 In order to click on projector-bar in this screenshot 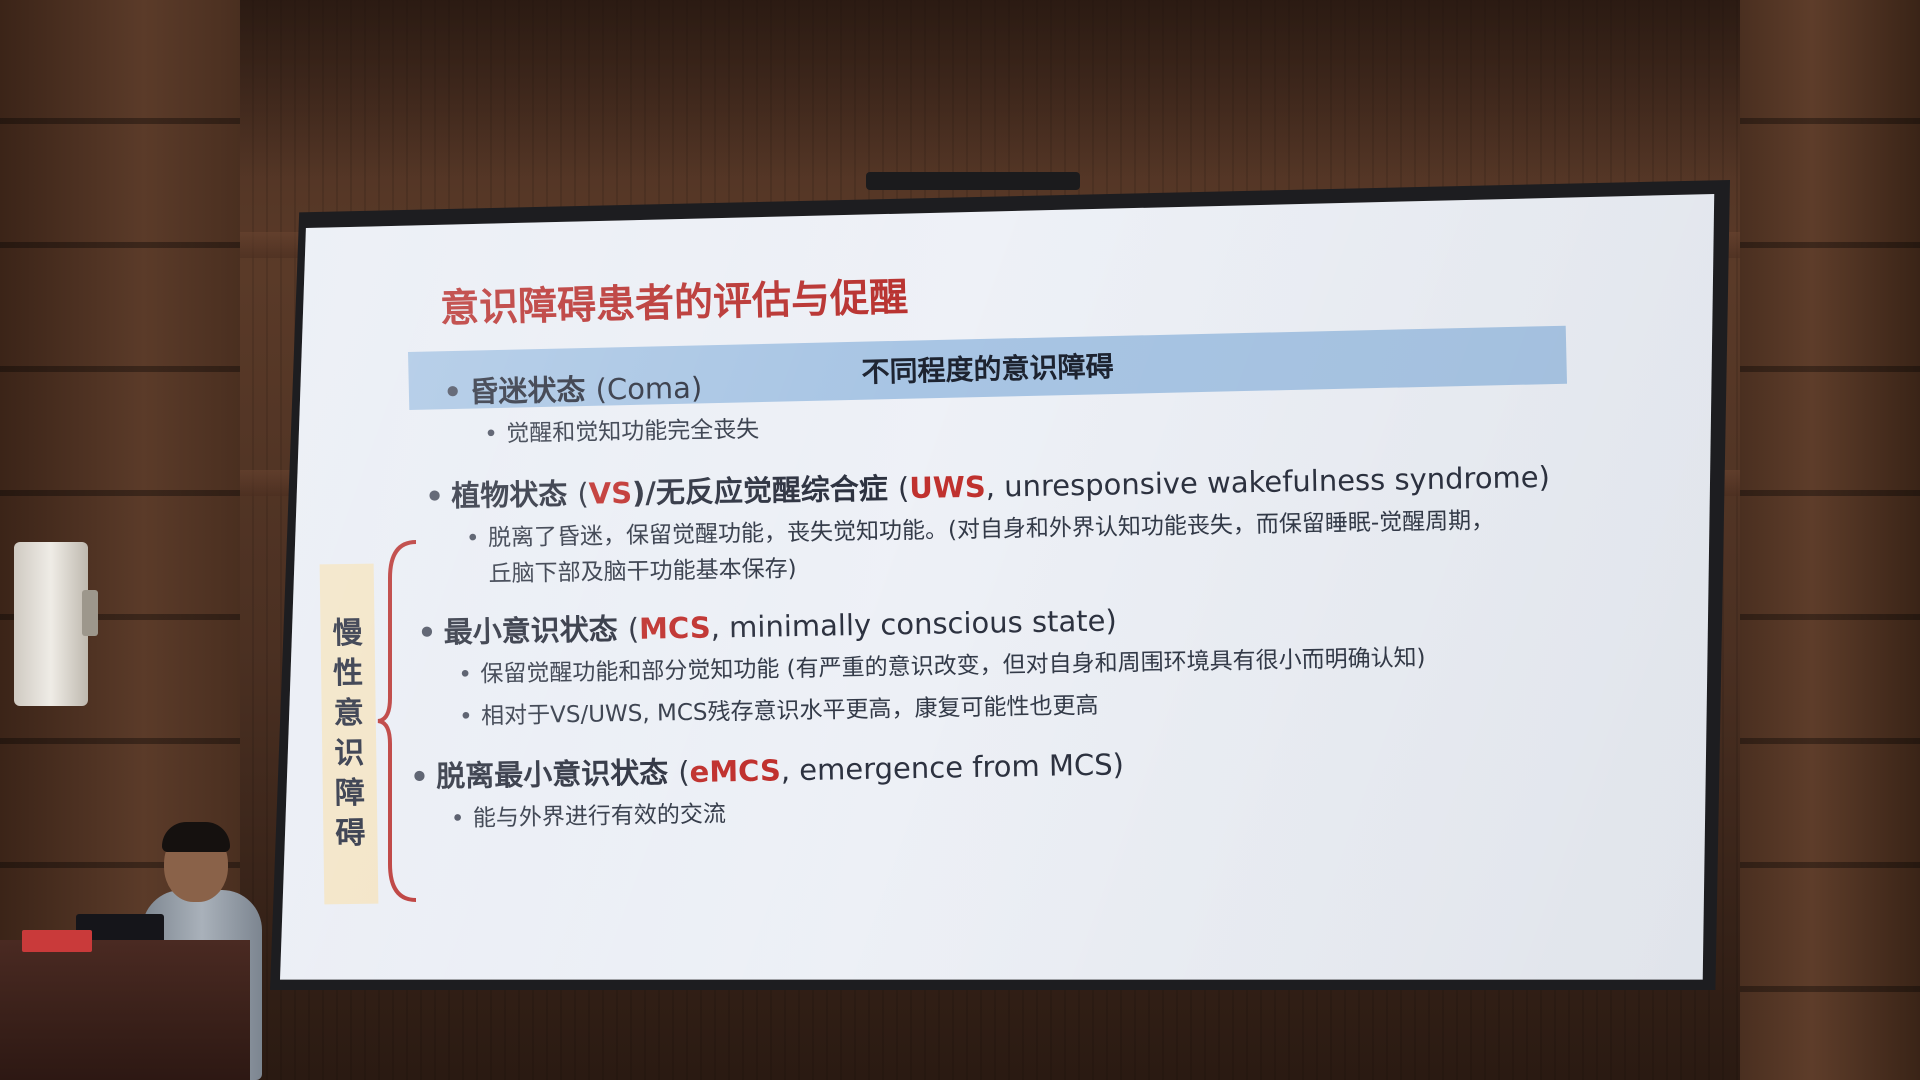, I will do `click(973, 181)`.